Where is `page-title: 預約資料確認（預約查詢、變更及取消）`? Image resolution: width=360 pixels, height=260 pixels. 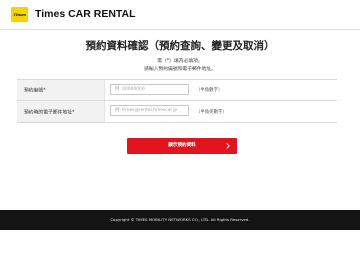 page-title: 預約資料確認（預約查詢、變更及取消） is located at coordinates (180, 46).